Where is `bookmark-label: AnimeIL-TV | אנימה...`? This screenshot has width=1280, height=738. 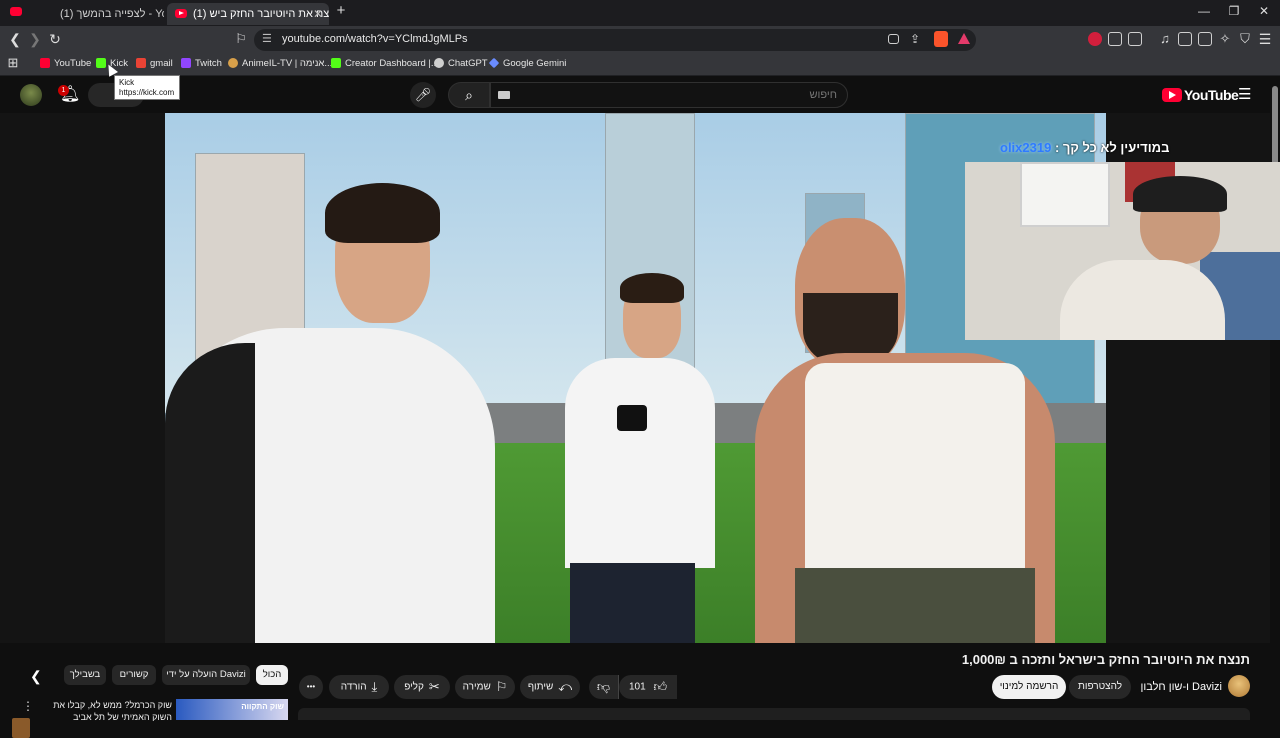
bookmark-label: AnimeIL-TV | אנימה... is located at coordinates (287, 63).